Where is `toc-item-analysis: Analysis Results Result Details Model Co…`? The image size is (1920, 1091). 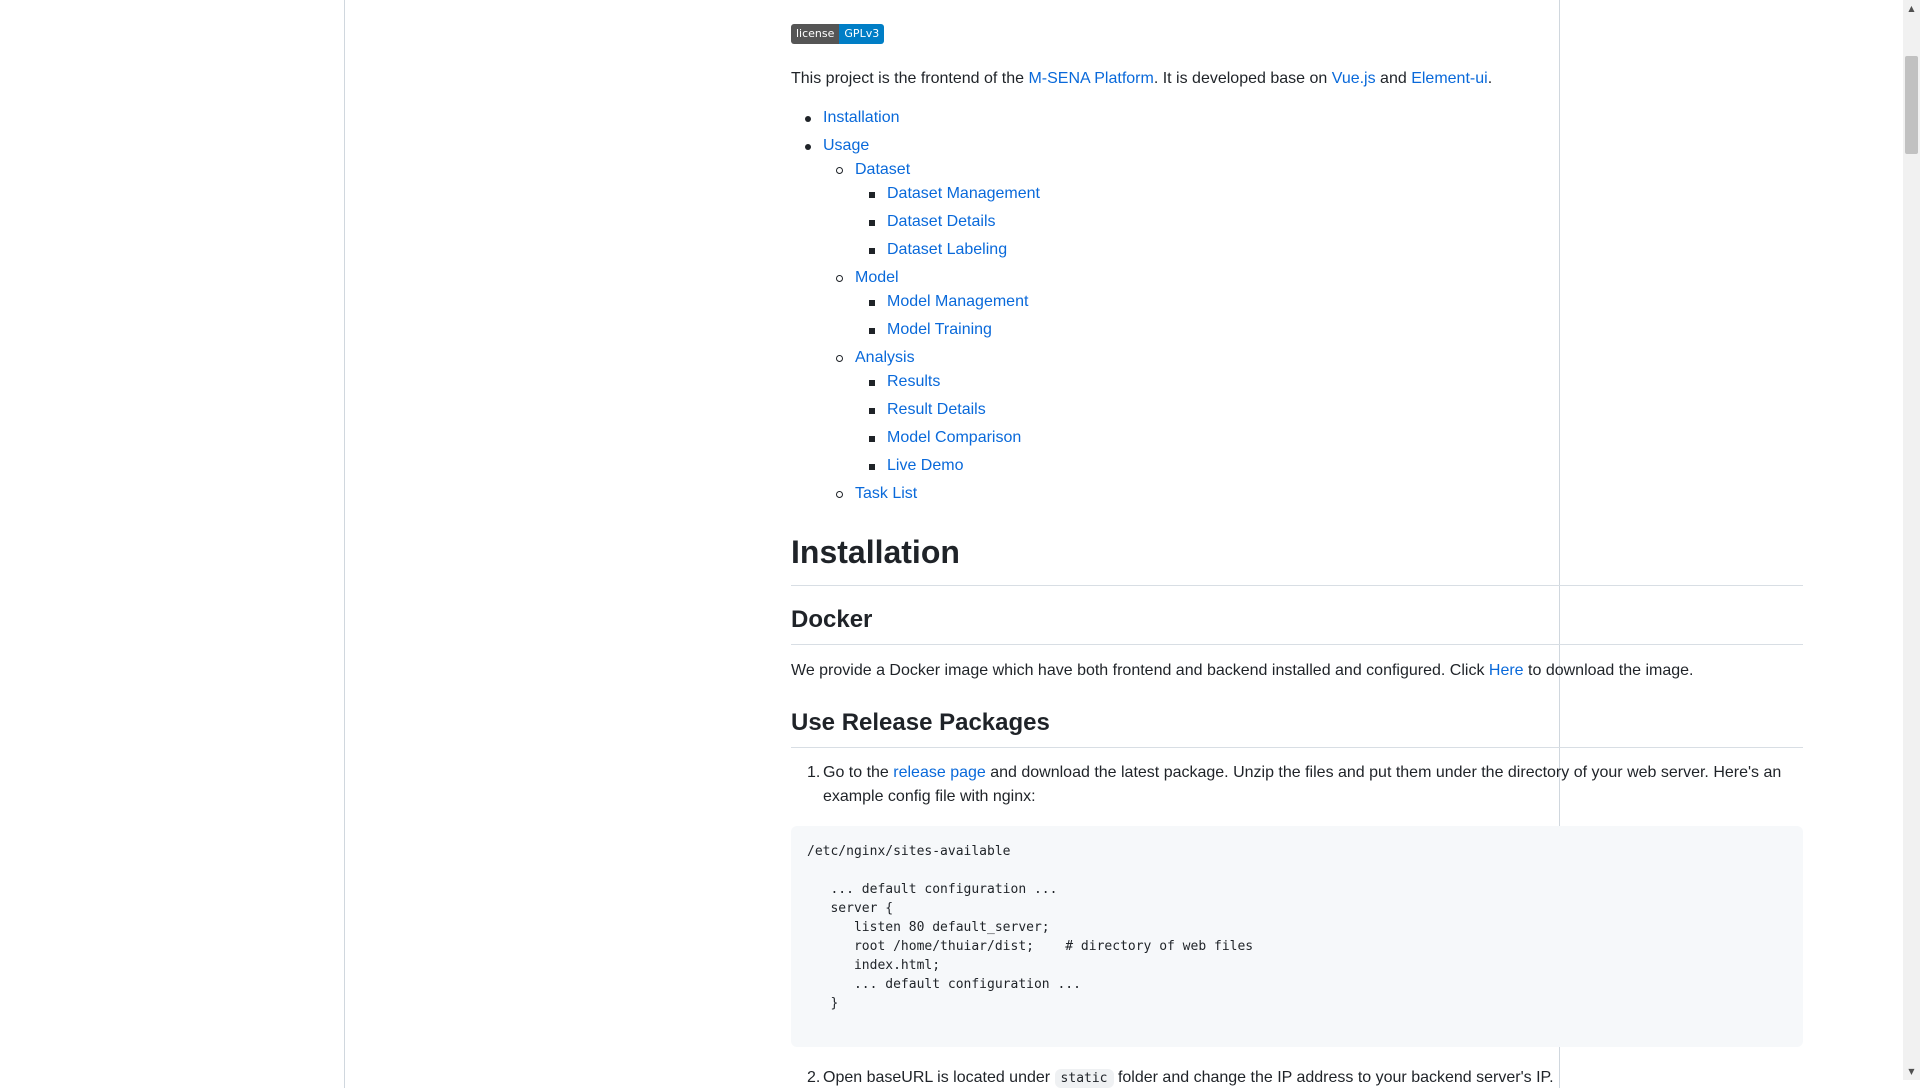 toc-item-analysis: Analysis Results Result Details Model Co… is located at coordinates (931, 412).